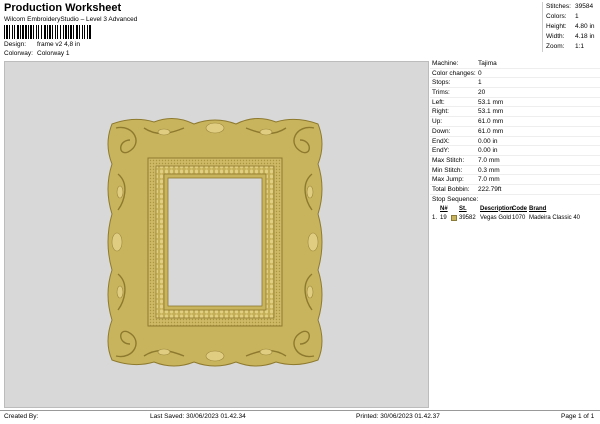 The image size is (600, 424). What do you see at coordinates (463, 208) in the screenshot?
I see `header-st: St.` at bounding box center [463, 208].